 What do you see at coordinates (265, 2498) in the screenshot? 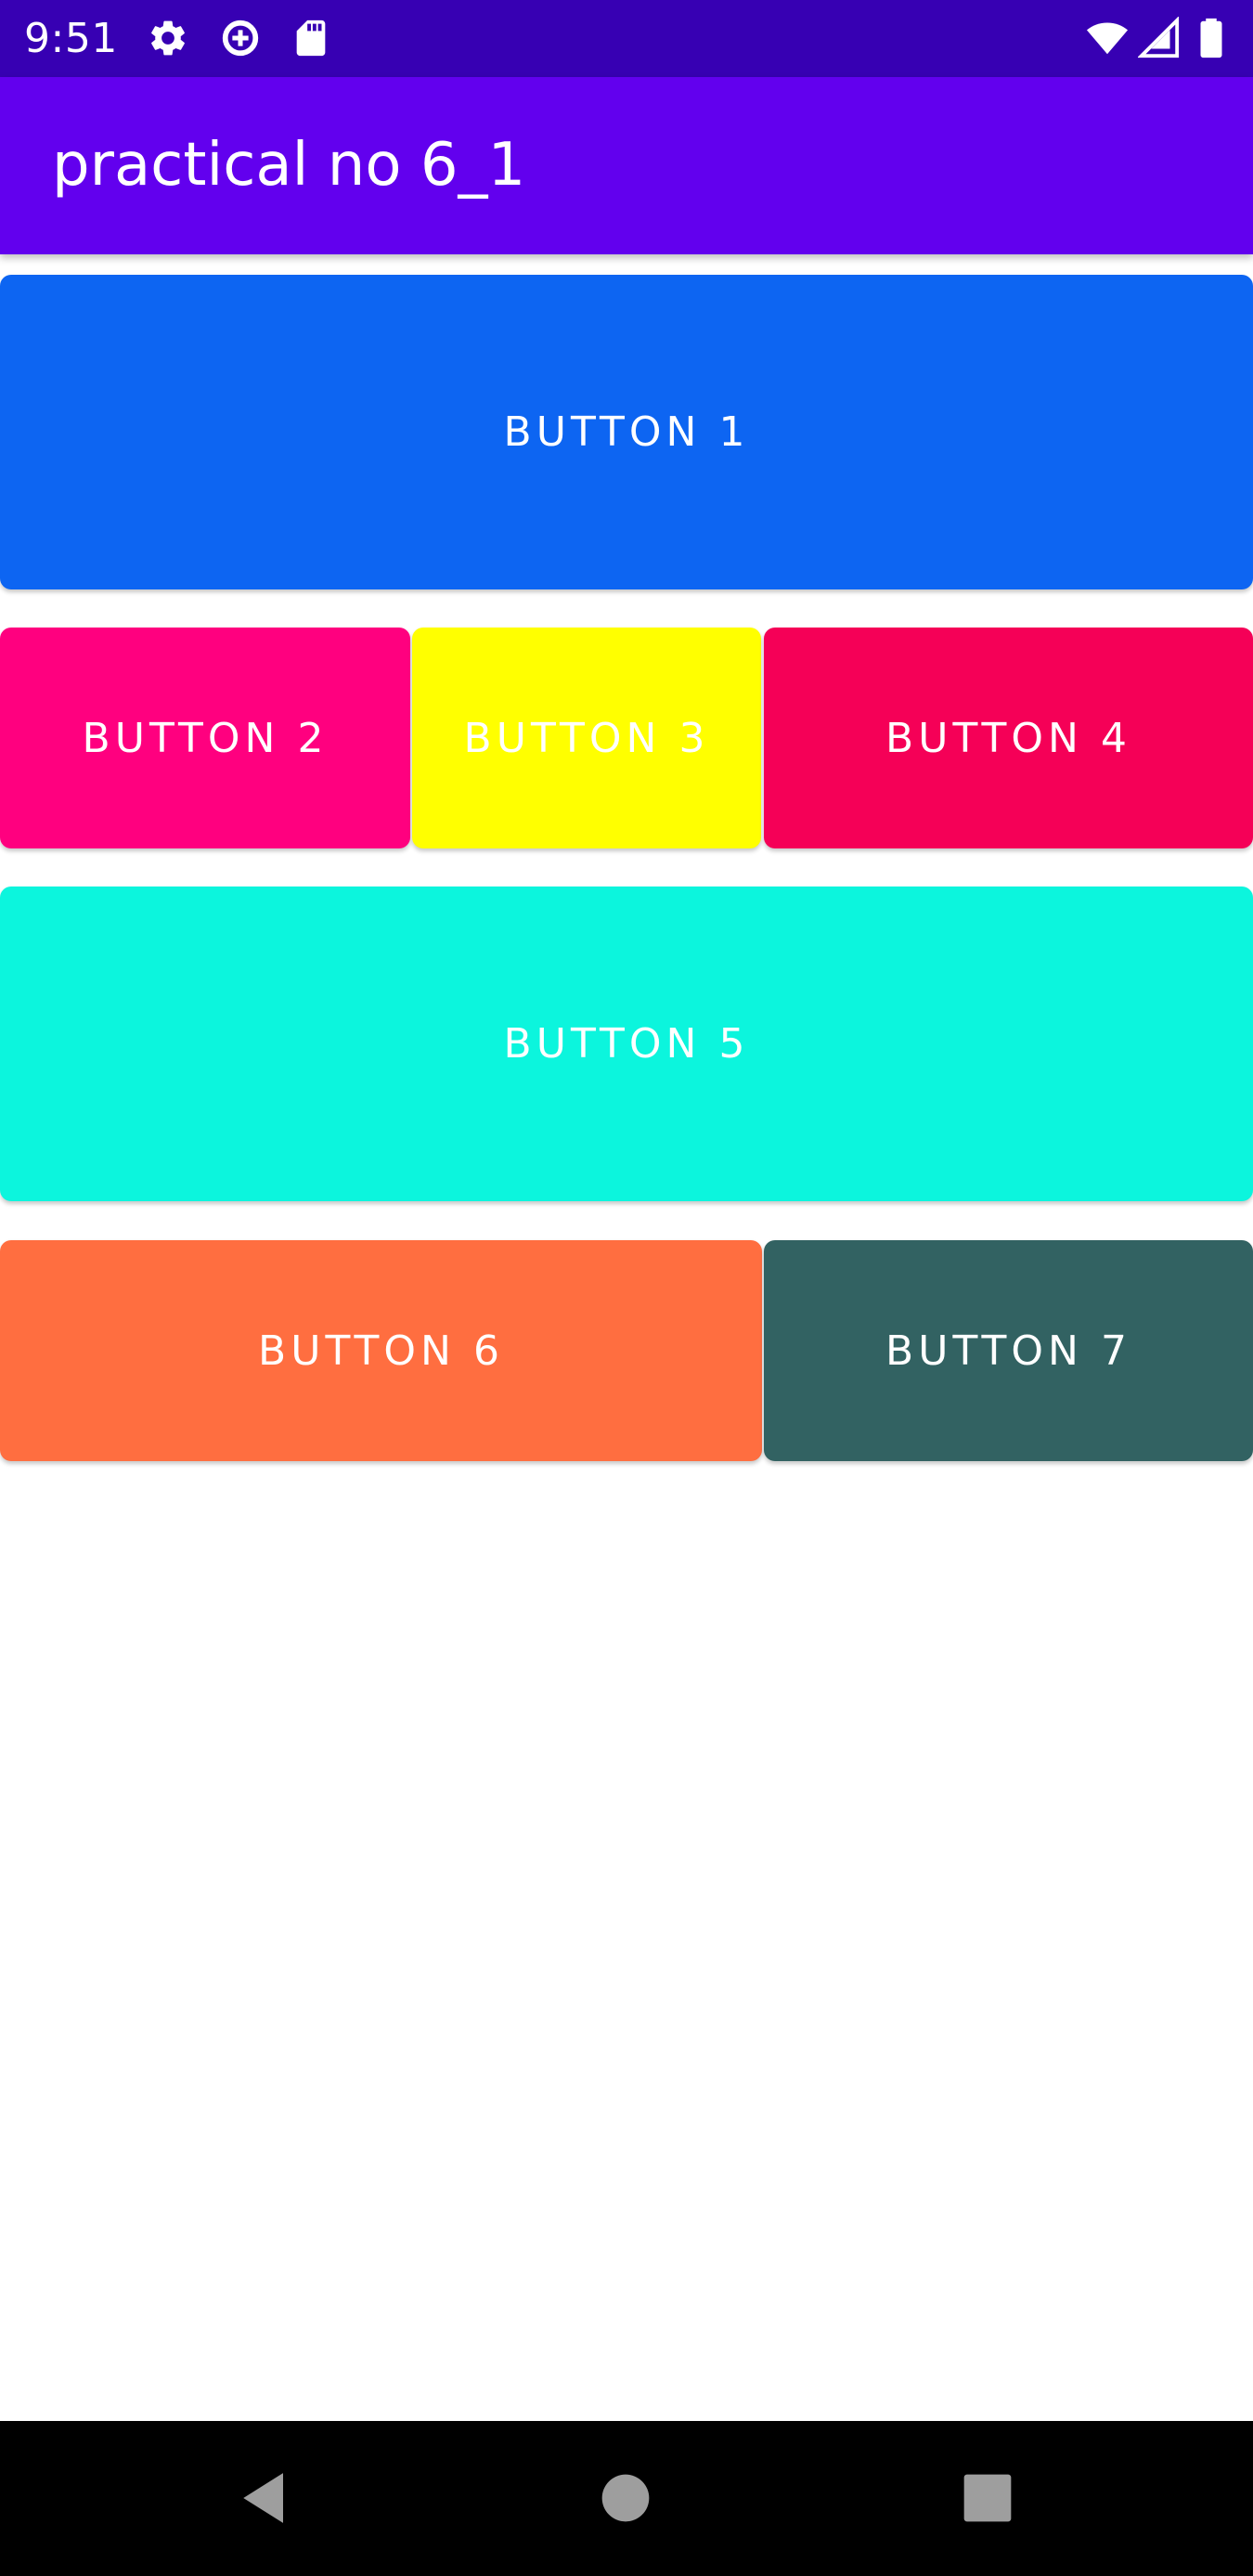
I see `back-icon` at bounding box center [265, 2498].